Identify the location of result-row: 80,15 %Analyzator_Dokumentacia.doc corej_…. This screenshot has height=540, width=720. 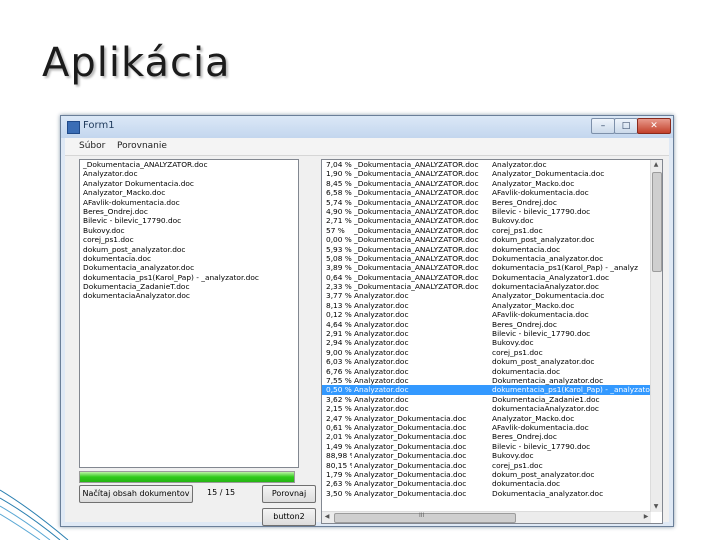
(486, 465).